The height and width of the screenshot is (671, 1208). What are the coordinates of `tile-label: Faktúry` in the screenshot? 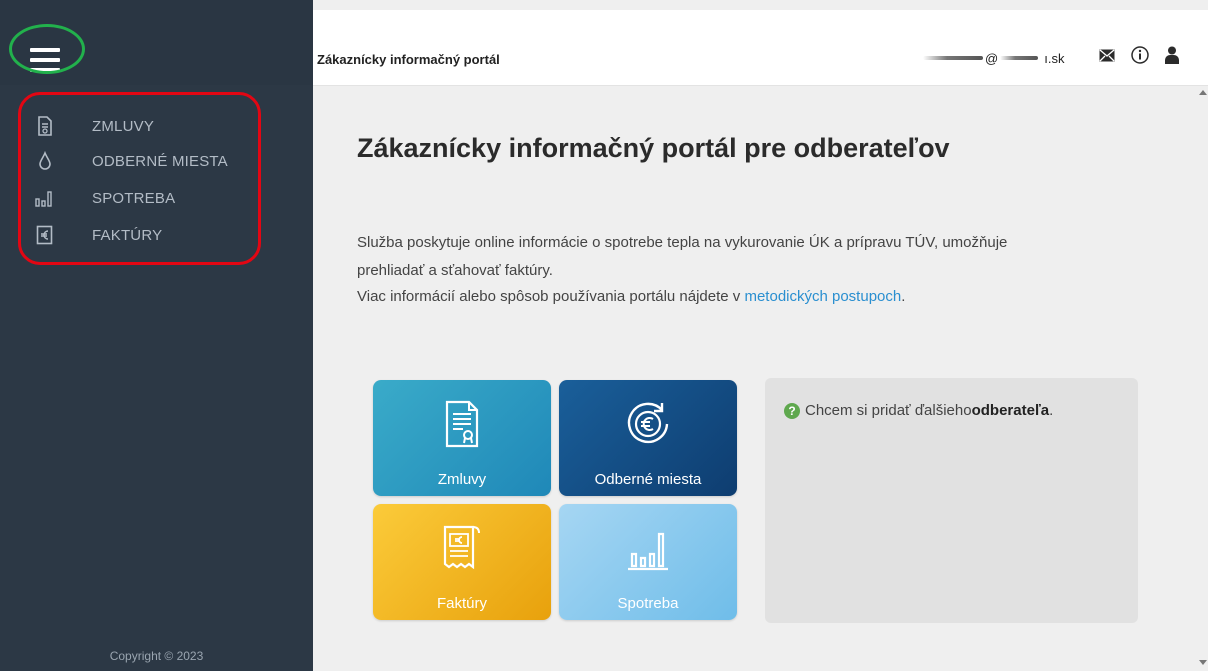 It's located at (461, 603).